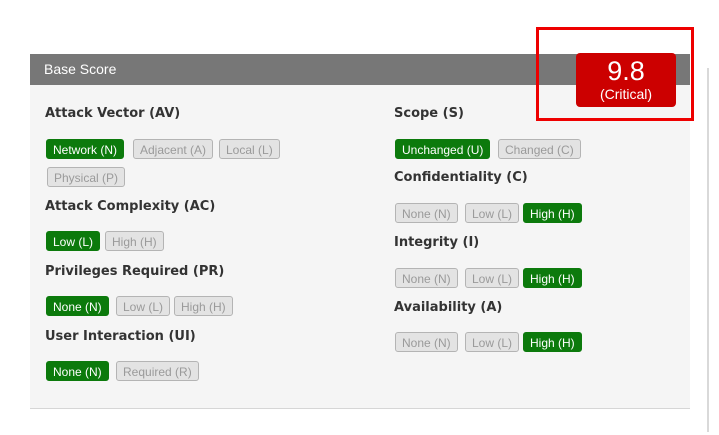 The height and width of the screenshot is (435, 719). Describe the element at coordinates (426, 278) in the screenshot. I see `i-none-button: None (N)` at that location.